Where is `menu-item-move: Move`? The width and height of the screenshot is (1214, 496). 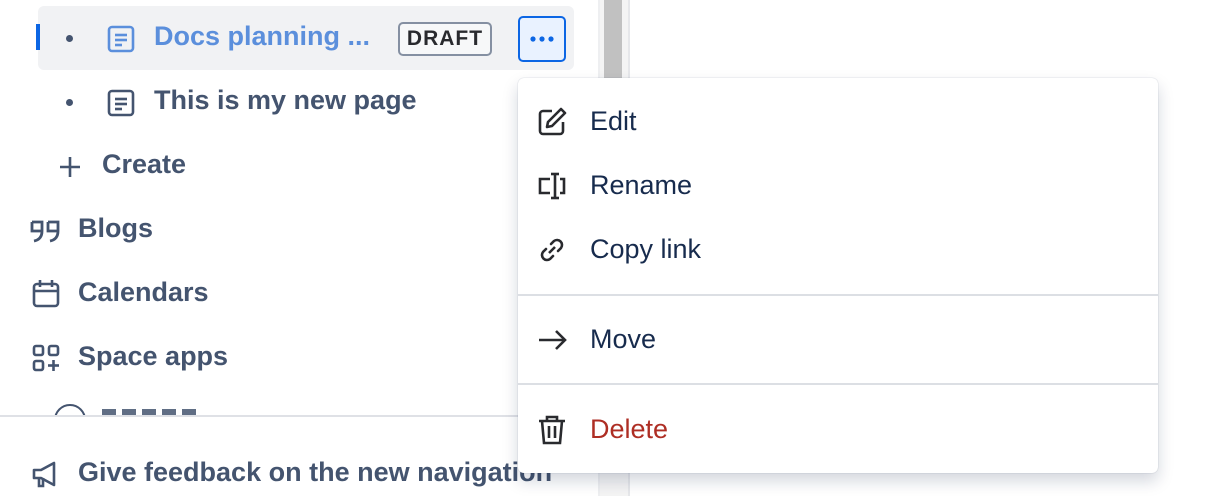
menu-item-move: Move is located at coordinates (838, 340).